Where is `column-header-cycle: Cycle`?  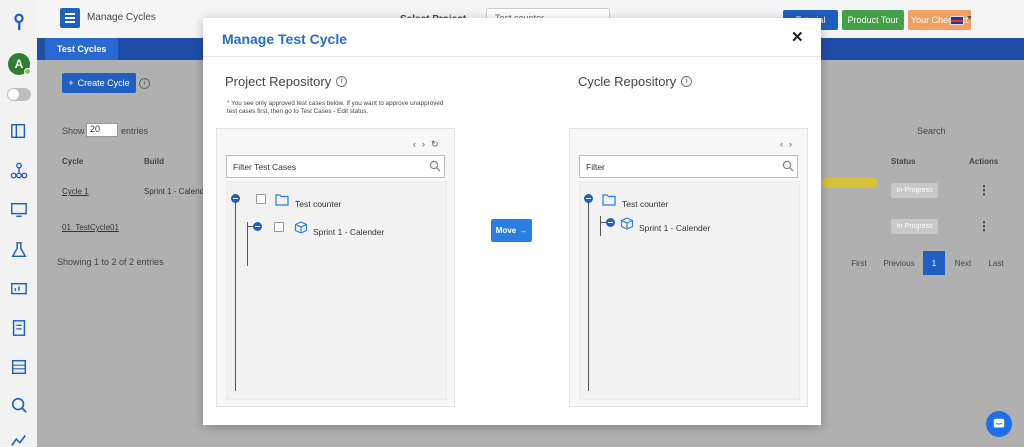 column-header-cycle: Cycle is located at coordinates (72, 161).